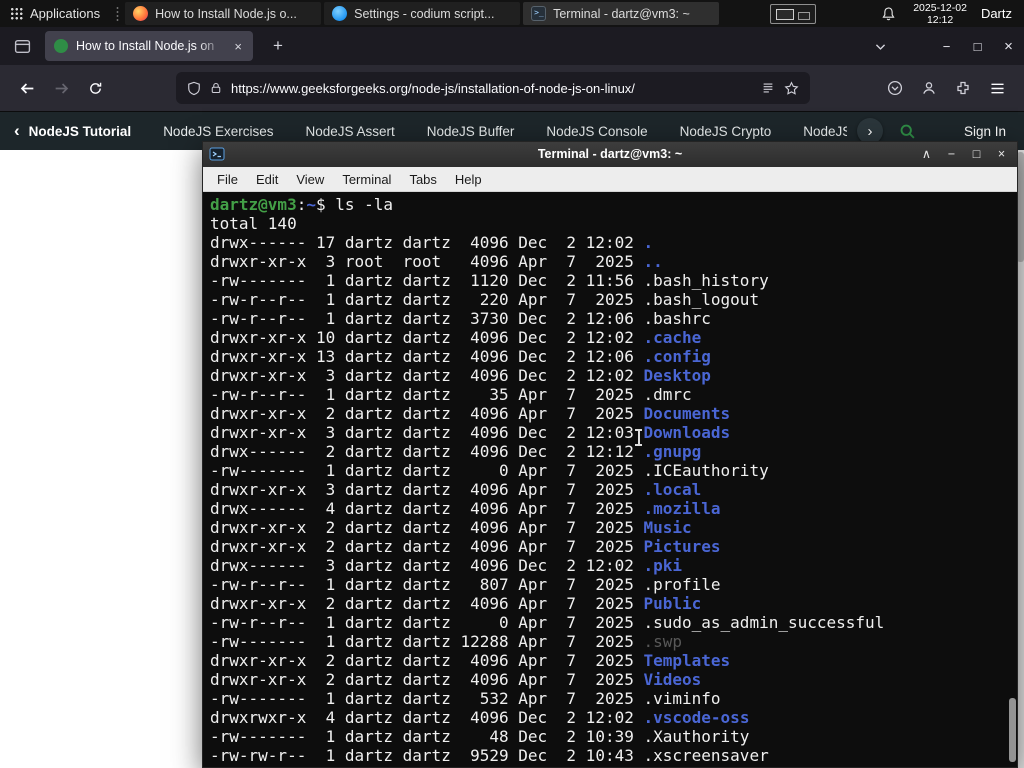 This screenshot has width=1024, height=768. I want to click on back-arrow-icon, so click(26, 88).